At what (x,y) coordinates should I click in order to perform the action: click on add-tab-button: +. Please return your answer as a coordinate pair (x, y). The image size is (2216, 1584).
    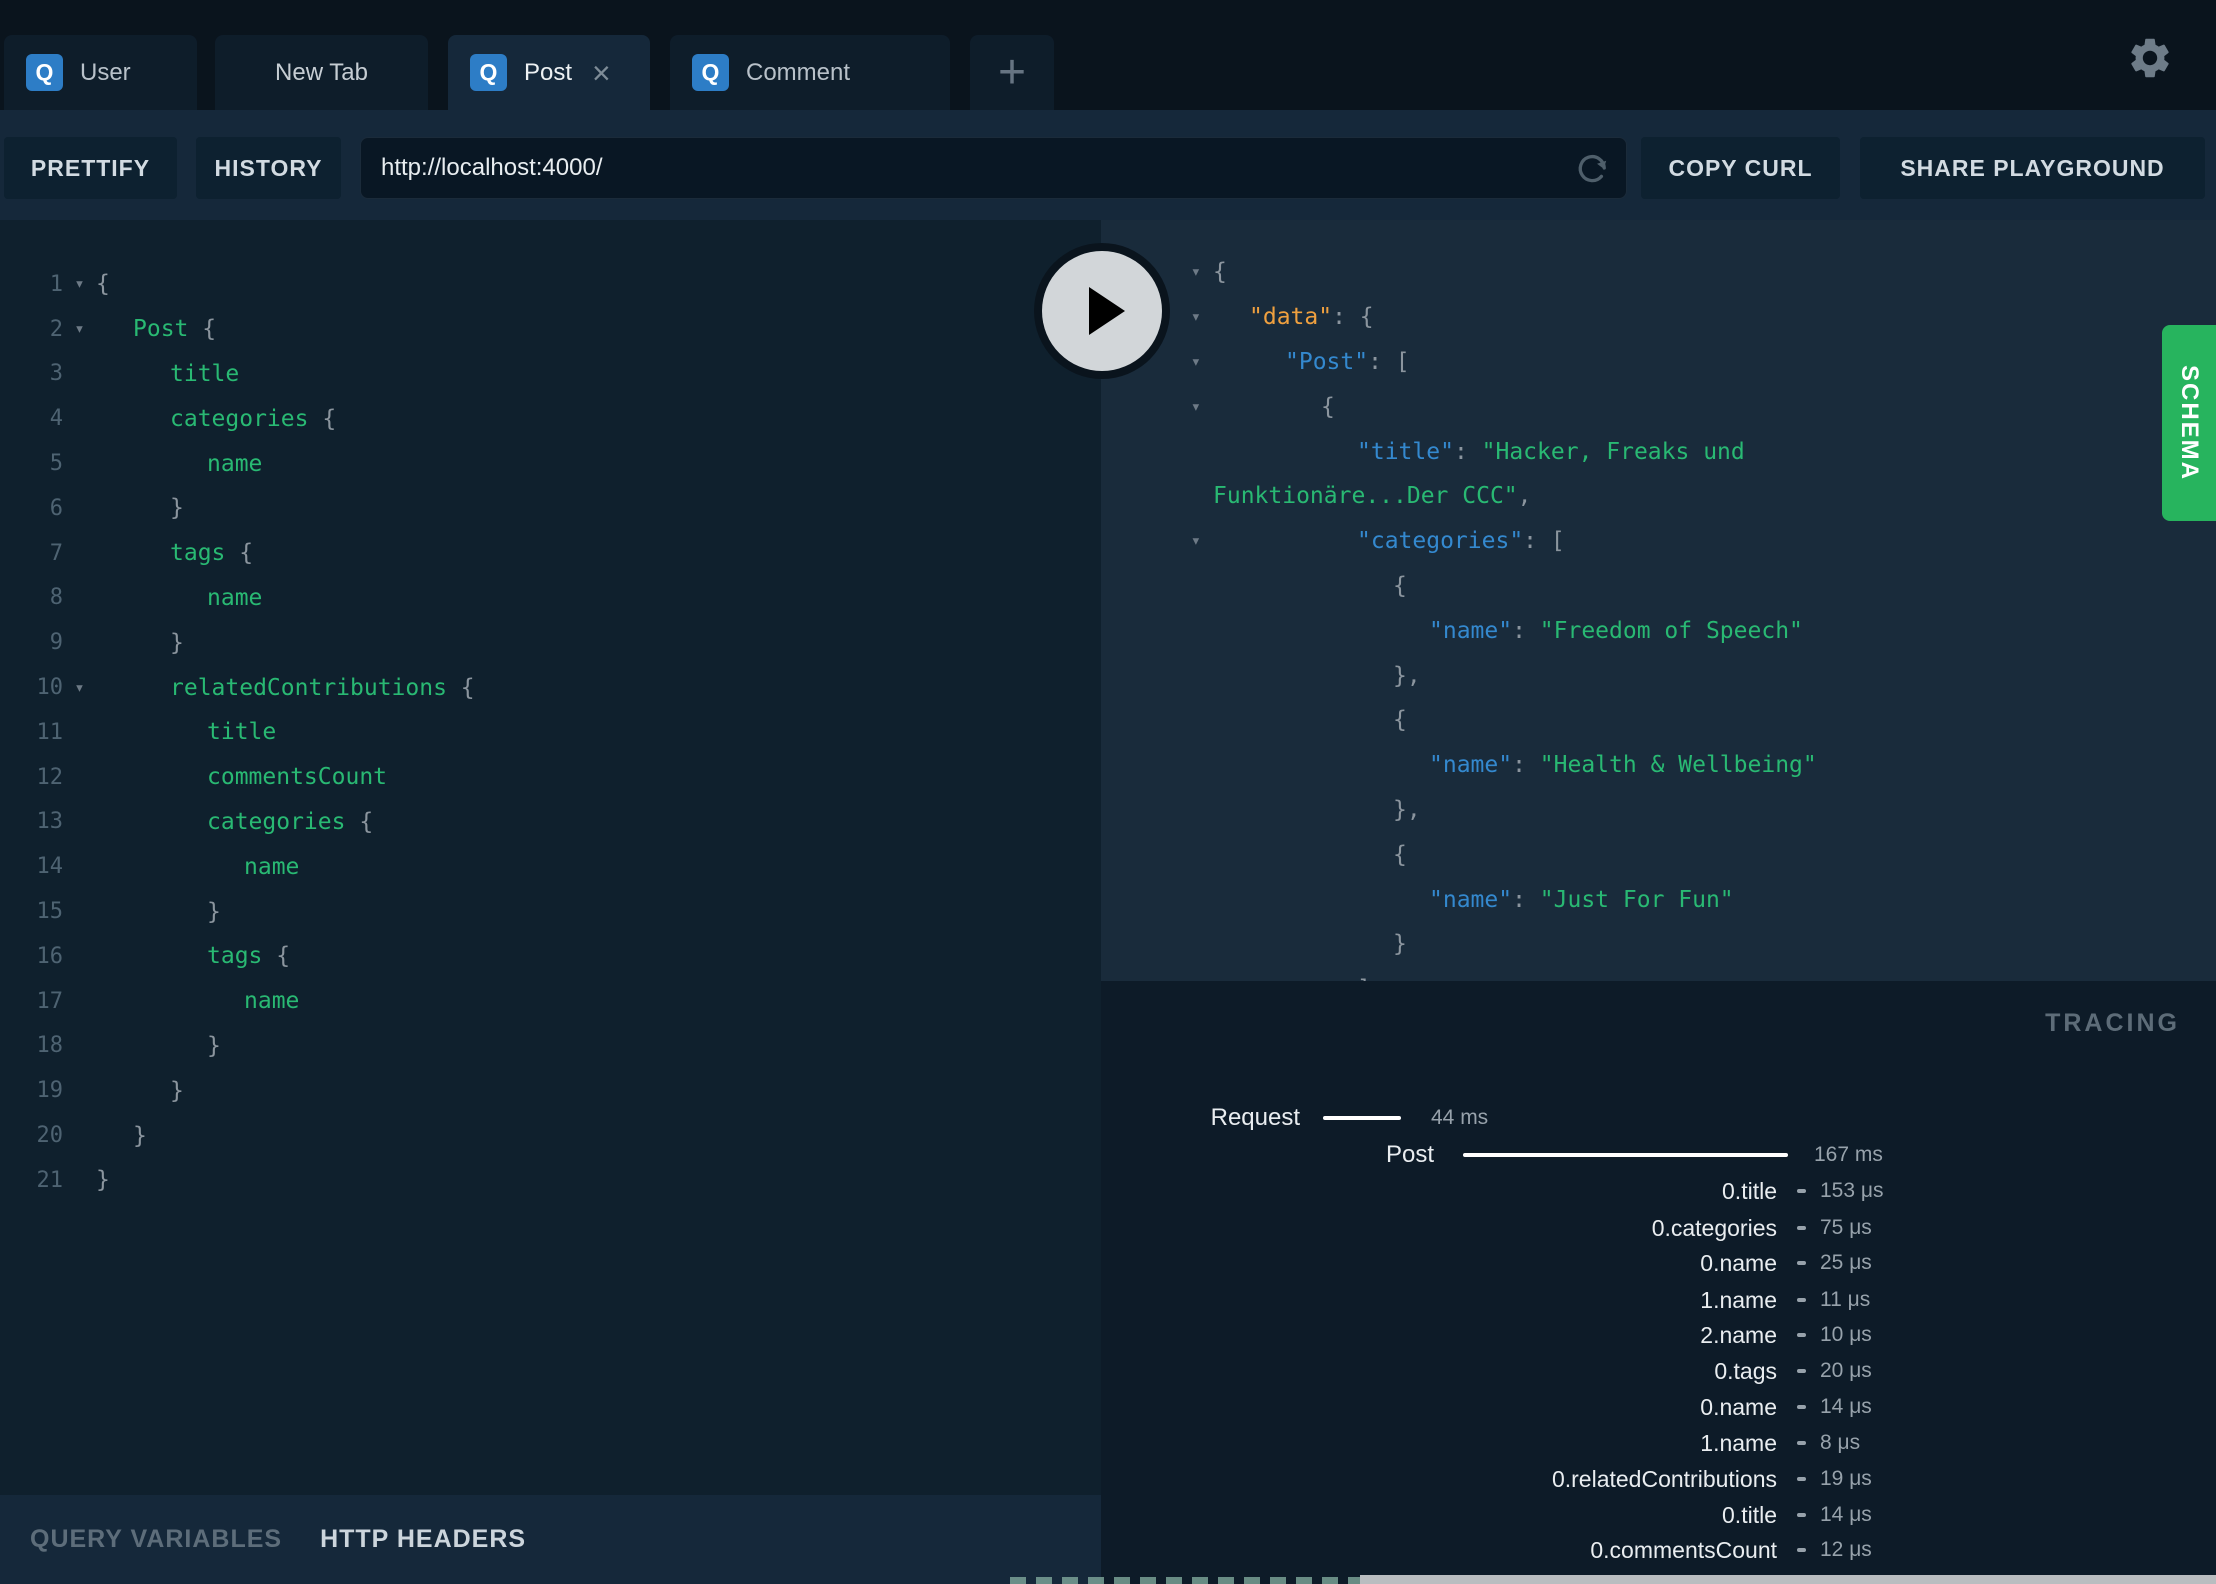
    Looking at the image, I should click on (1012, 72).